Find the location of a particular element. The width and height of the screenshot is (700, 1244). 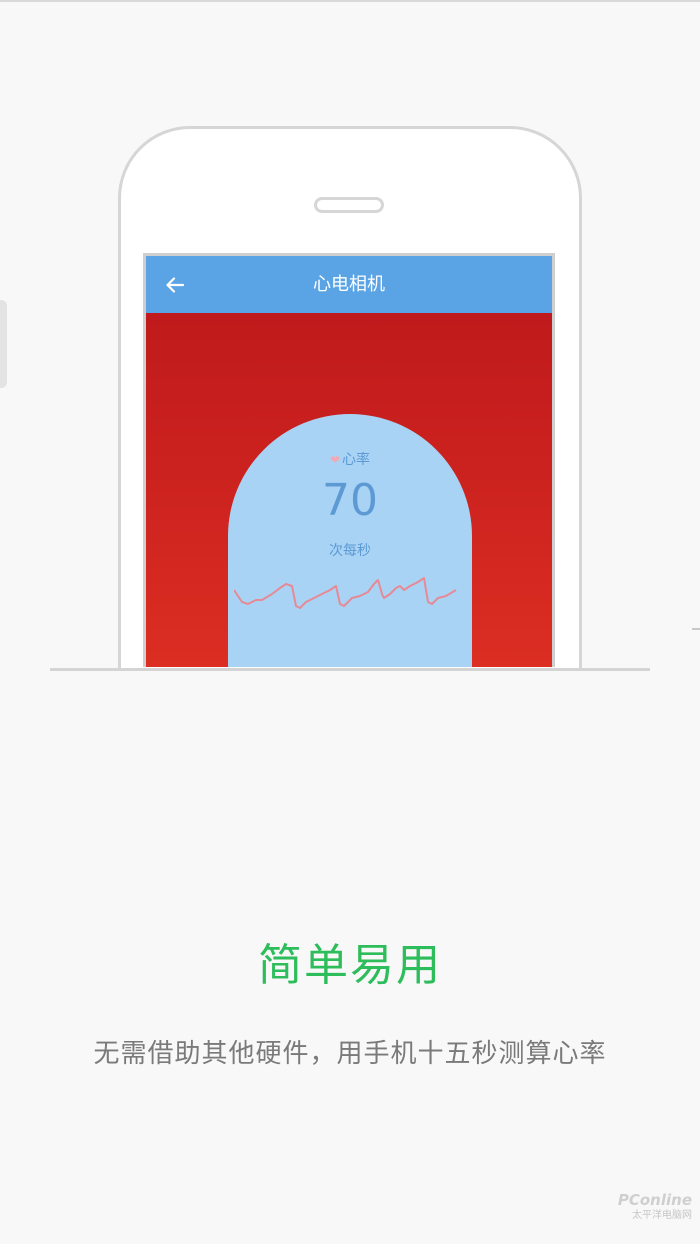

next-slide-edge is located at coordinates (696, 629).